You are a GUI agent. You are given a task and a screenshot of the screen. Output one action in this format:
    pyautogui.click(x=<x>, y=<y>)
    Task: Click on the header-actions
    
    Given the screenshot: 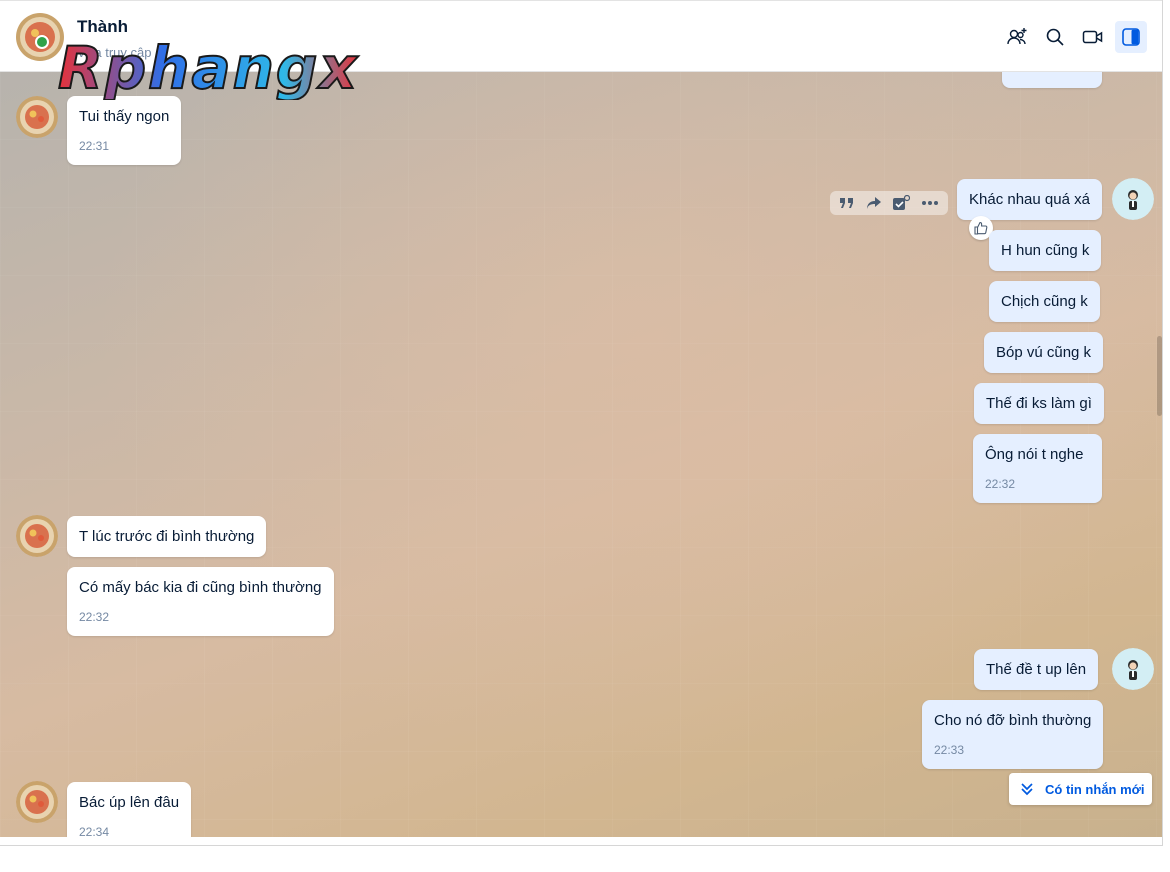 What is the action you would take?
    pyautogui.click(x=1074, y=37)
    